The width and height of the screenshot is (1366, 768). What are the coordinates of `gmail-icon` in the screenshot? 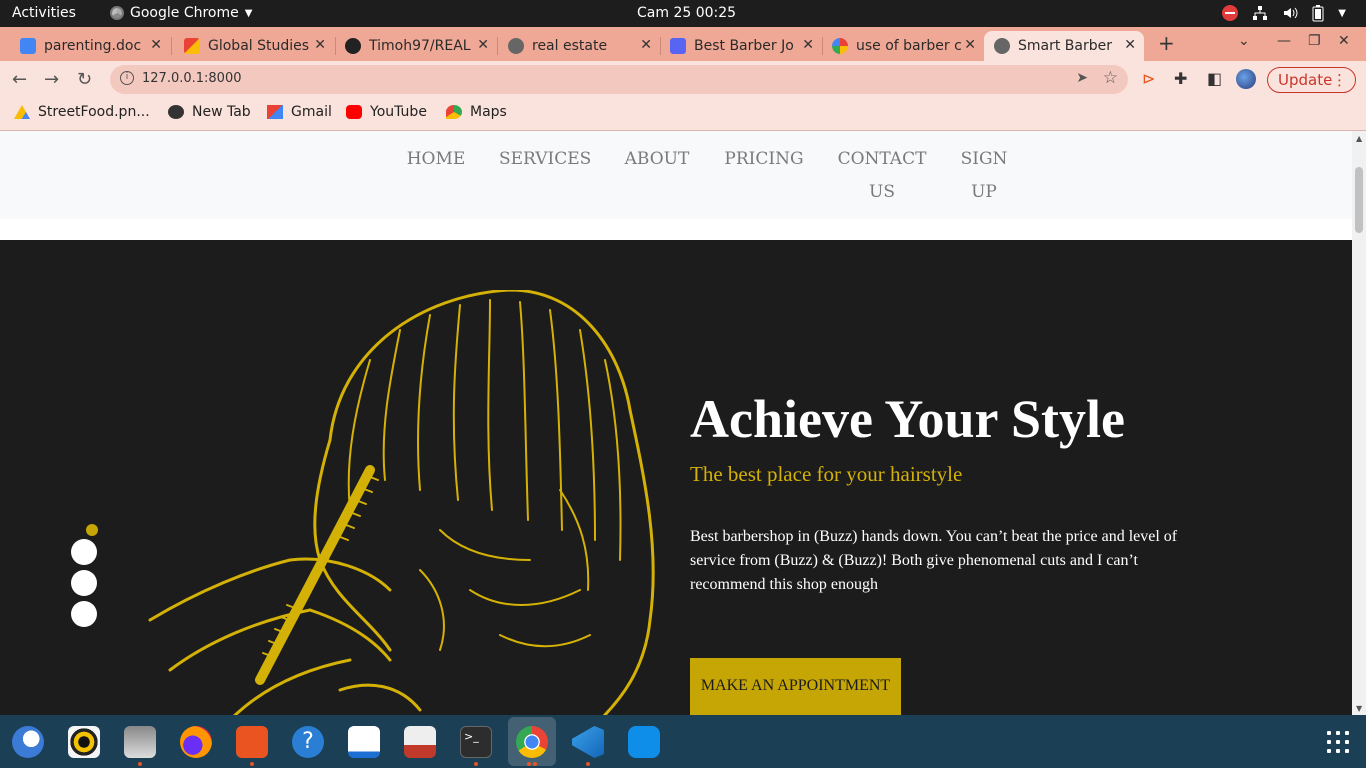 It's located at (192, 46).